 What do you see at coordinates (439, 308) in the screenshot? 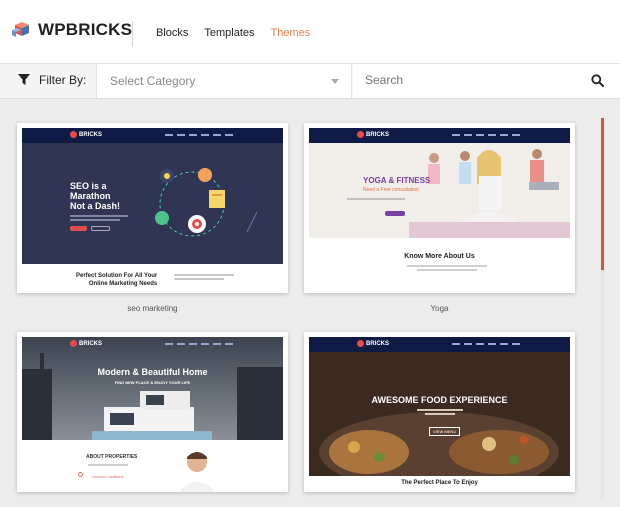
I see `theme-caption-yoga: Yoga` at bounding box center [439, 308].